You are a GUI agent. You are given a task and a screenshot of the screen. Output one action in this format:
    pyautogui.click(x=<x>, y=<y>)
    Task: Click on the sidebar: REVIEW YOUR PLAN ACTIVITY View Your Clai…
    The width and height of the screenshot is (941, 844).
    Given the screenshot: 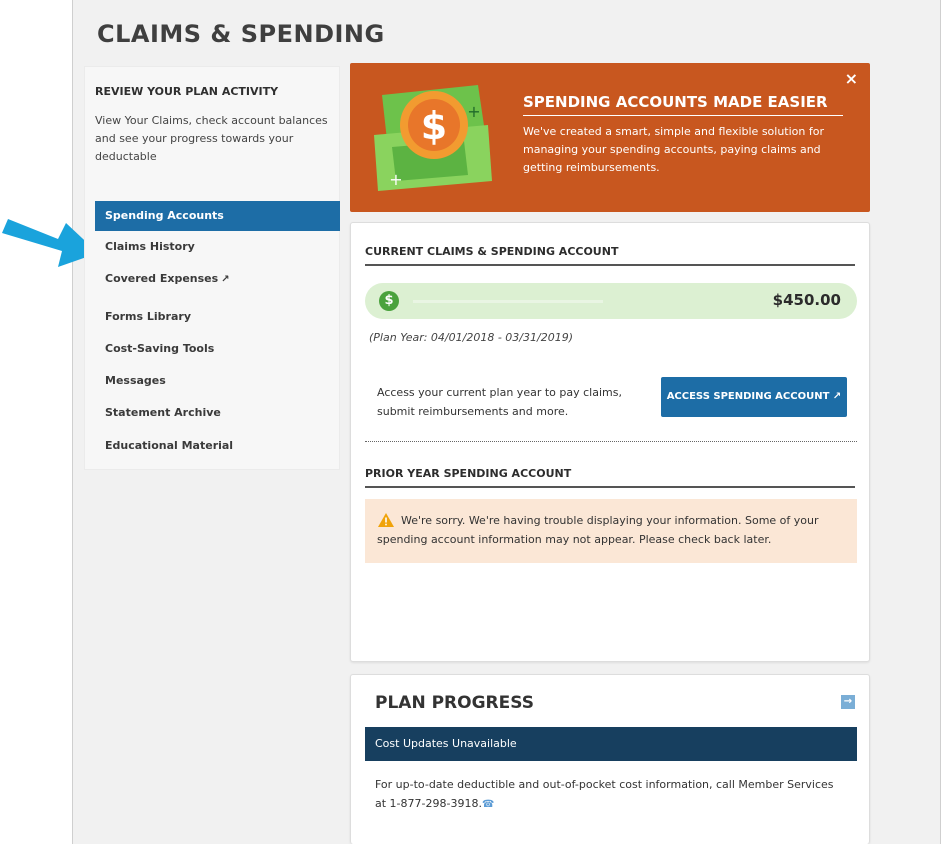 What is the action you would take?
    pyautogui.click(x=212, y=268)
    